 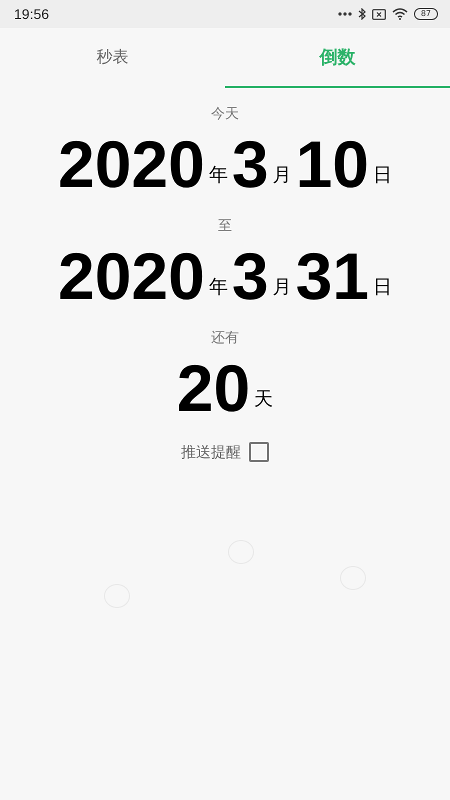 I want to click on days-unit: 天, so click(x=264, y=399).